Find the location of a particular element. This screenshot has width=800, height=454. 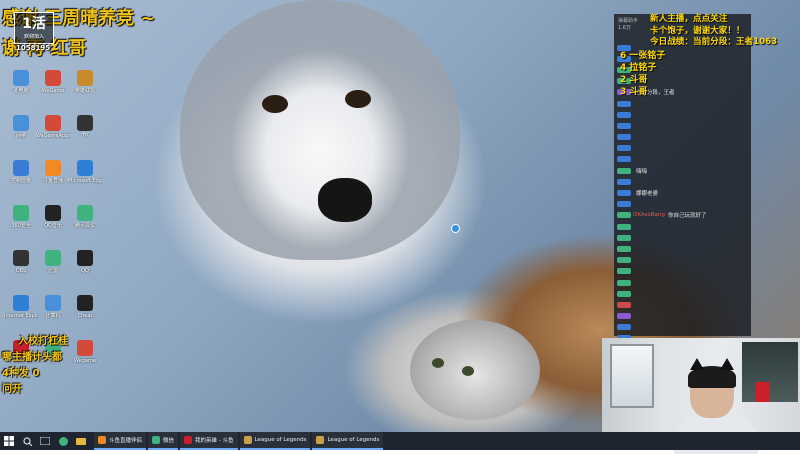

desktop-icon: 此电脑 is located at coordinates (21, 82).